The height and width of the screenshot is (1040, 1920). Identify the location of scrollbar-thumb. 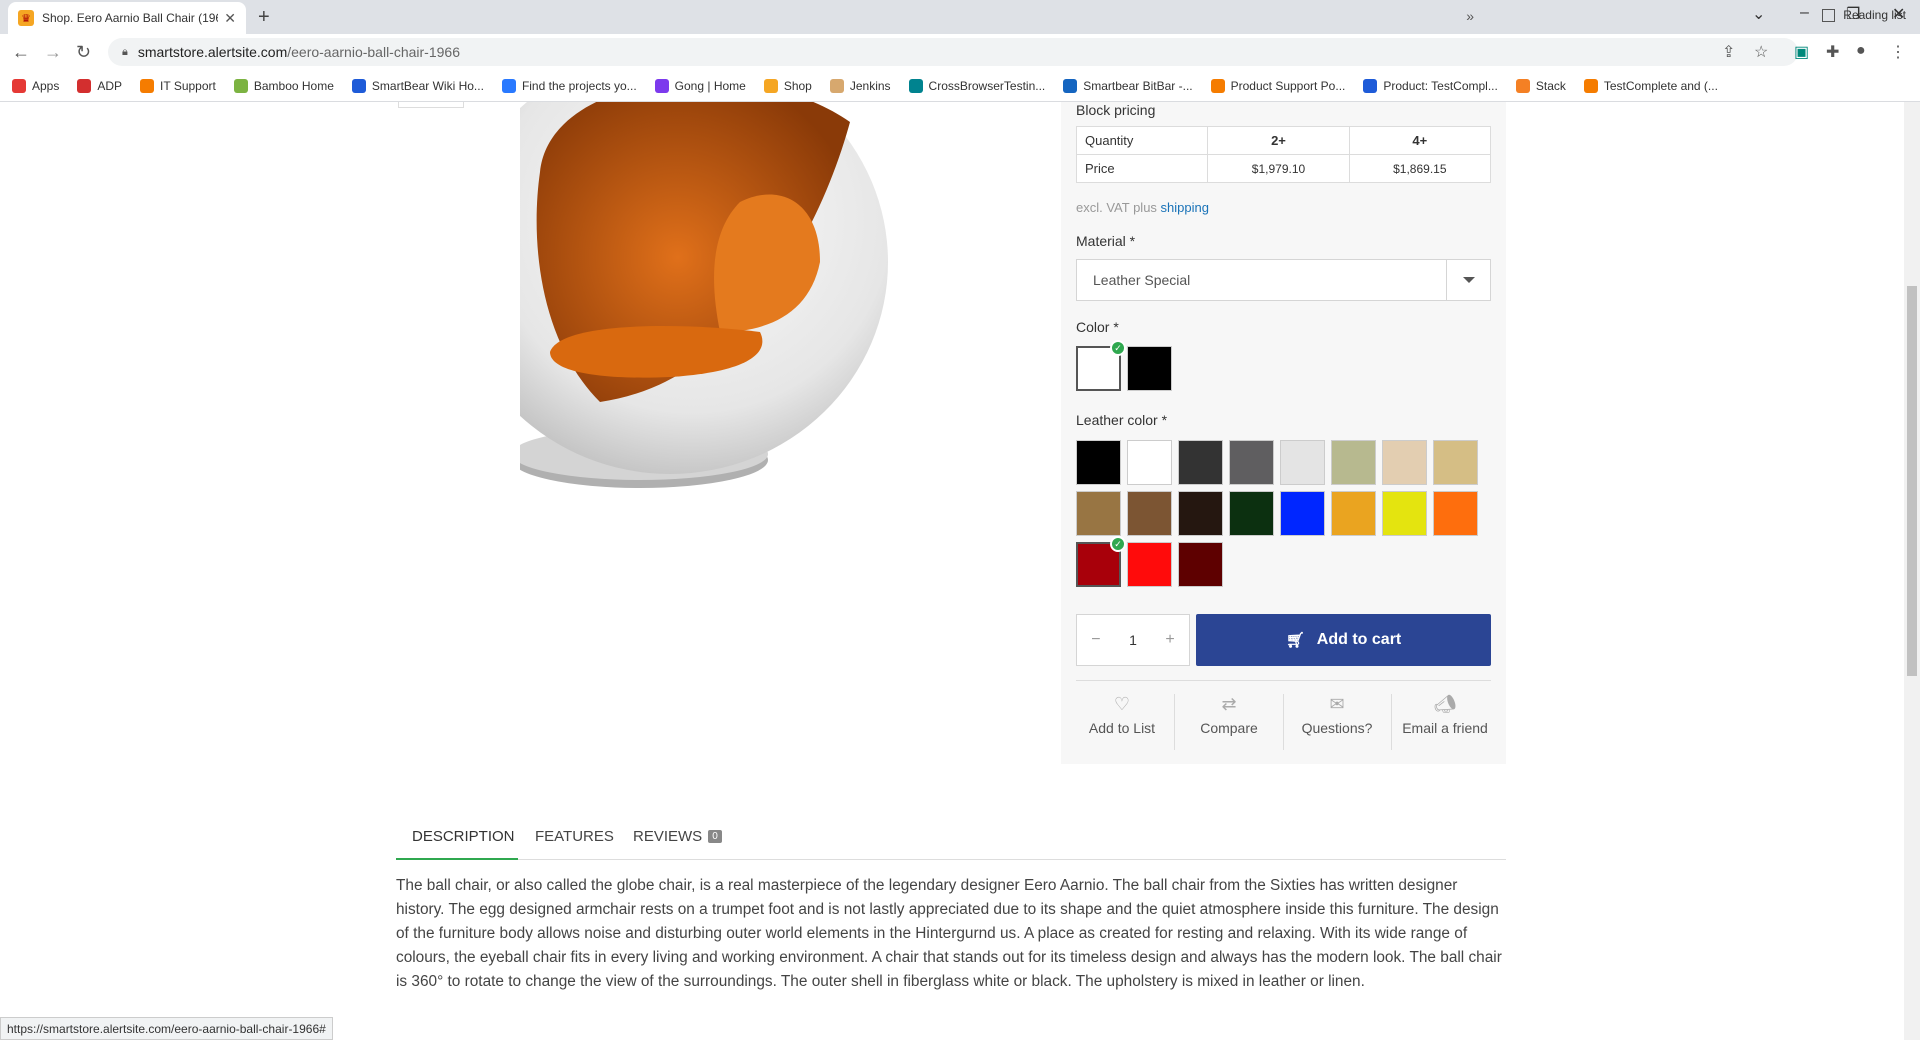
(1912, 481).